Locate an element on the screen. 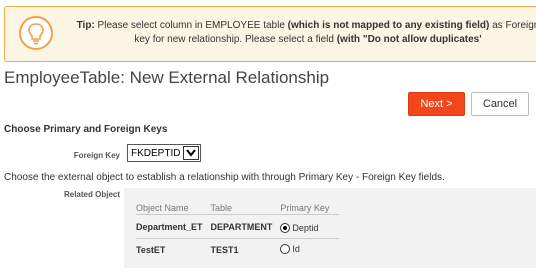 The width and height of the screenshot is (536, 276). chevron-down-icon is located at coordinates (191, 153).